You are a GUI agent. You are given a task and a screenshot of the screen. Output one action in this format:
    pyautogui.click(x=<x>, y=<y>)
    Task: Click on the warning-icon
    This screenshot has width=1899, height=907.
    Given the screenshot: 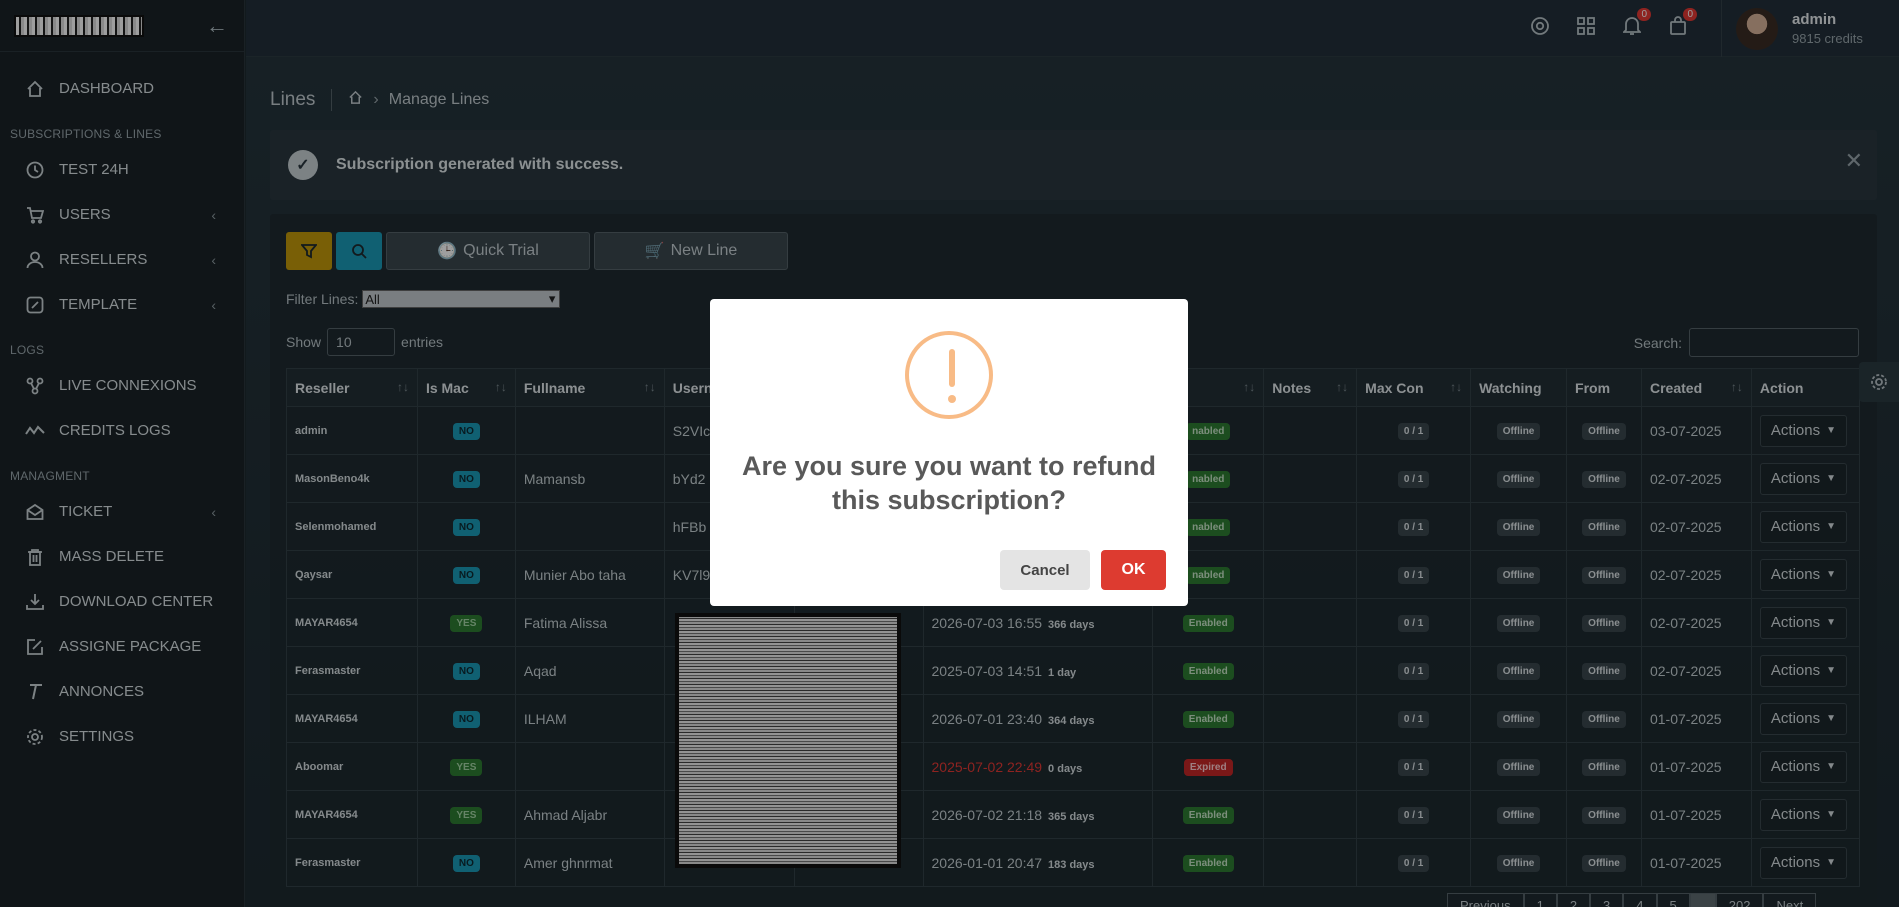 What is the action you would take?
    pyautogui.click(x=949, y=375)
    